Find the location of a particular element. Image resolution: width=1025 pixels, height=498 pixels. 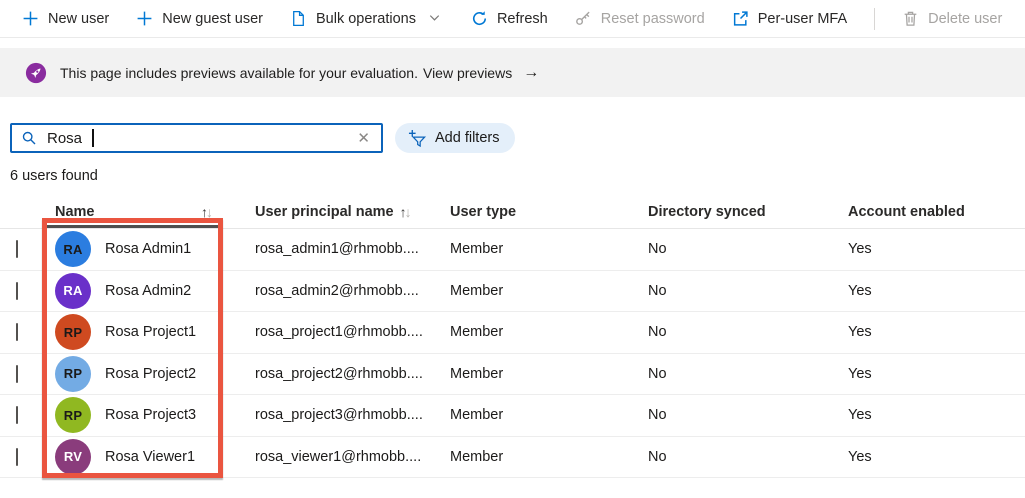

search-icon is located at coordinates (29, 138).